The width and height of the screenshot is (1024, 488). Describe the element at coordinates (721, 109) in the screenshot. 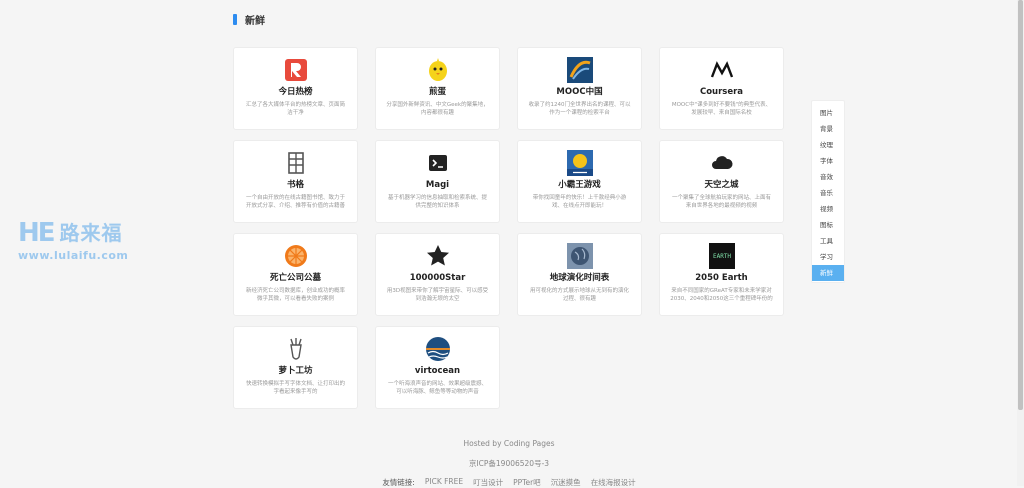

I see `card-description: MOOC中"课多到好不要钱"的典型代表、发展较早、来自国际名校` at that location.